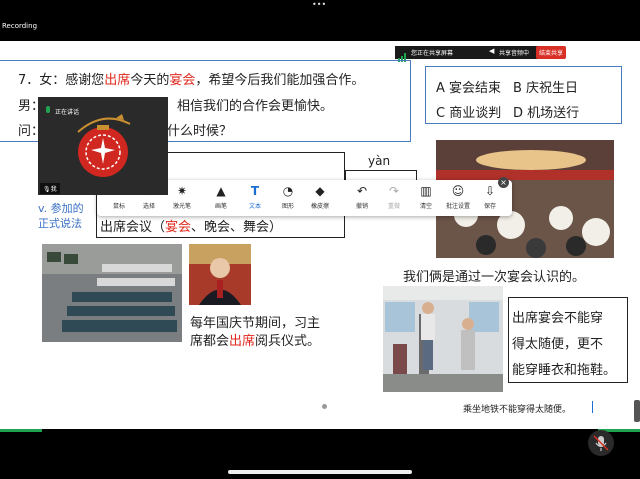 Image resolution: width=640 pixels, height=479 pixels. Describe the element at coordinates (200, 131) in the screenshot. I see `question-line-3: 什么时候？` at that location.